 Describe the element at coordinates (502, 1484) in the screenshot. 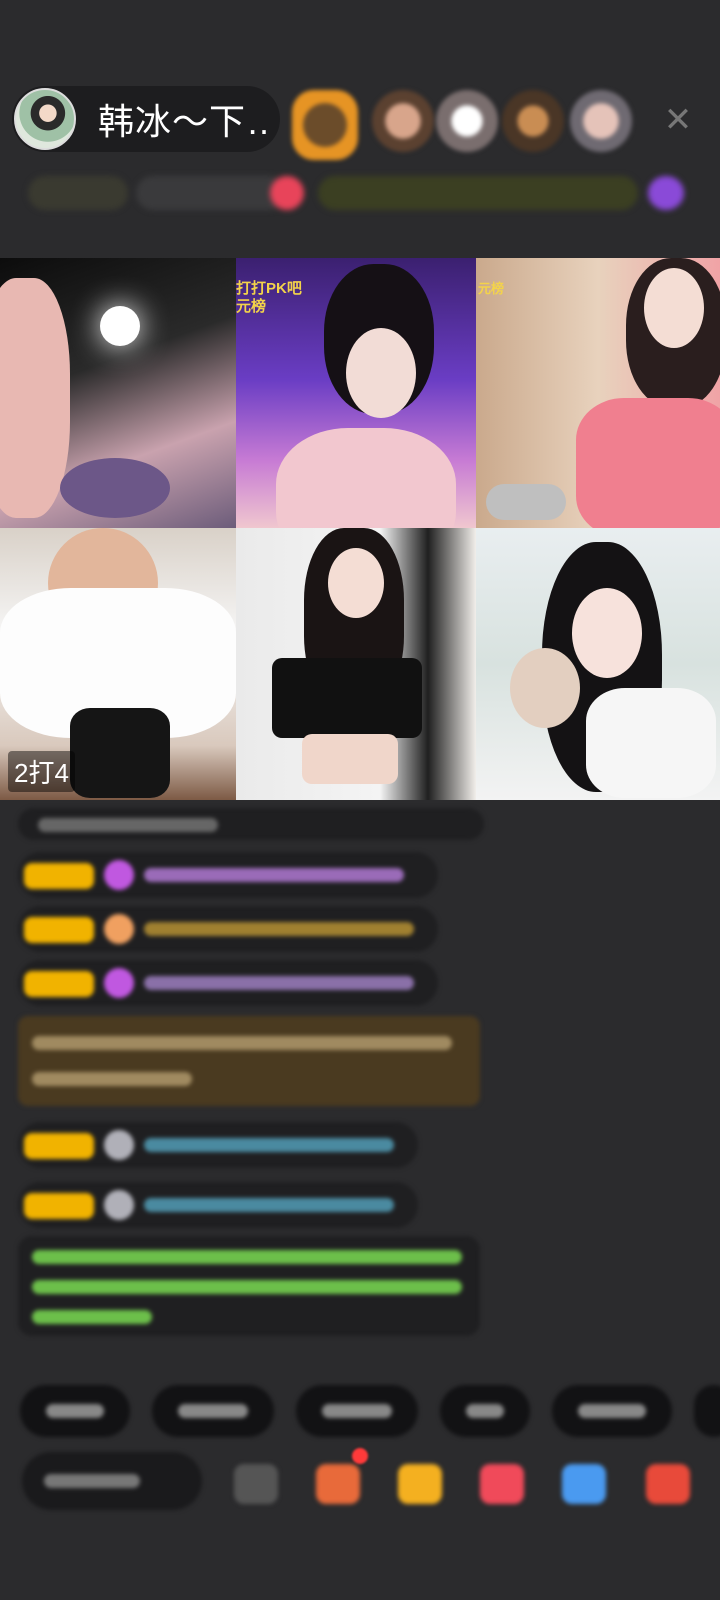

I see `red-envelope-icon` at that location.